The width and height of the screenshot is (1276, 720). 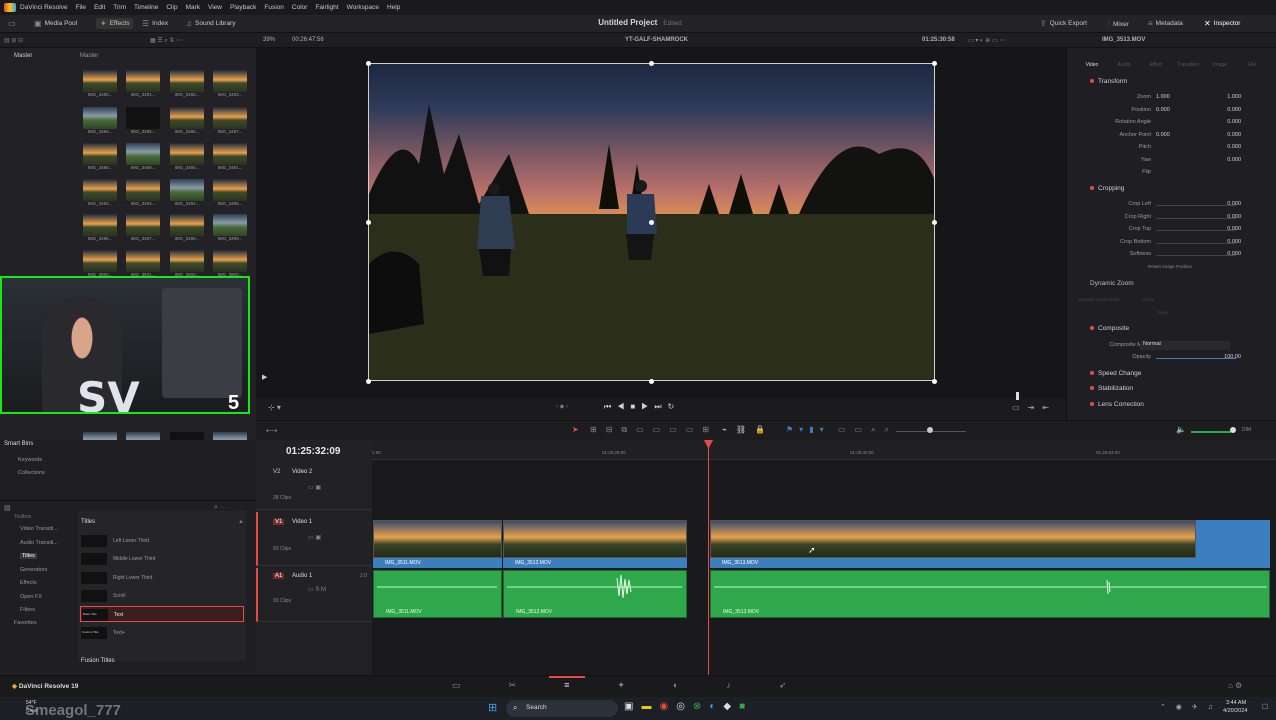 What do you see at coordinates (934, 381) in the screenshot?
I see `transform-handle-br` at bounding box center [934, 381].